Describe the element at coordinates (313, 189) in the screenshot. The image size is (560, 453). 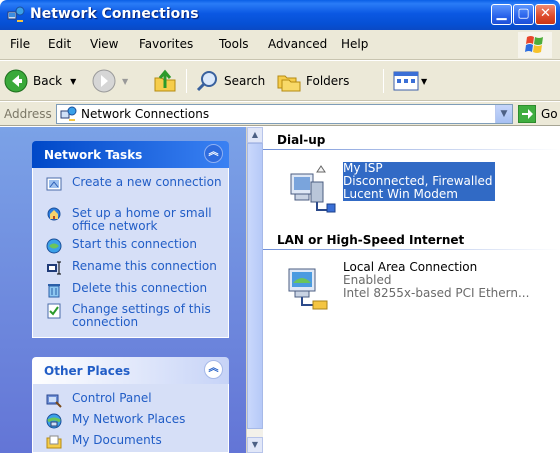
I see `dialup-connection-icon` at that location.